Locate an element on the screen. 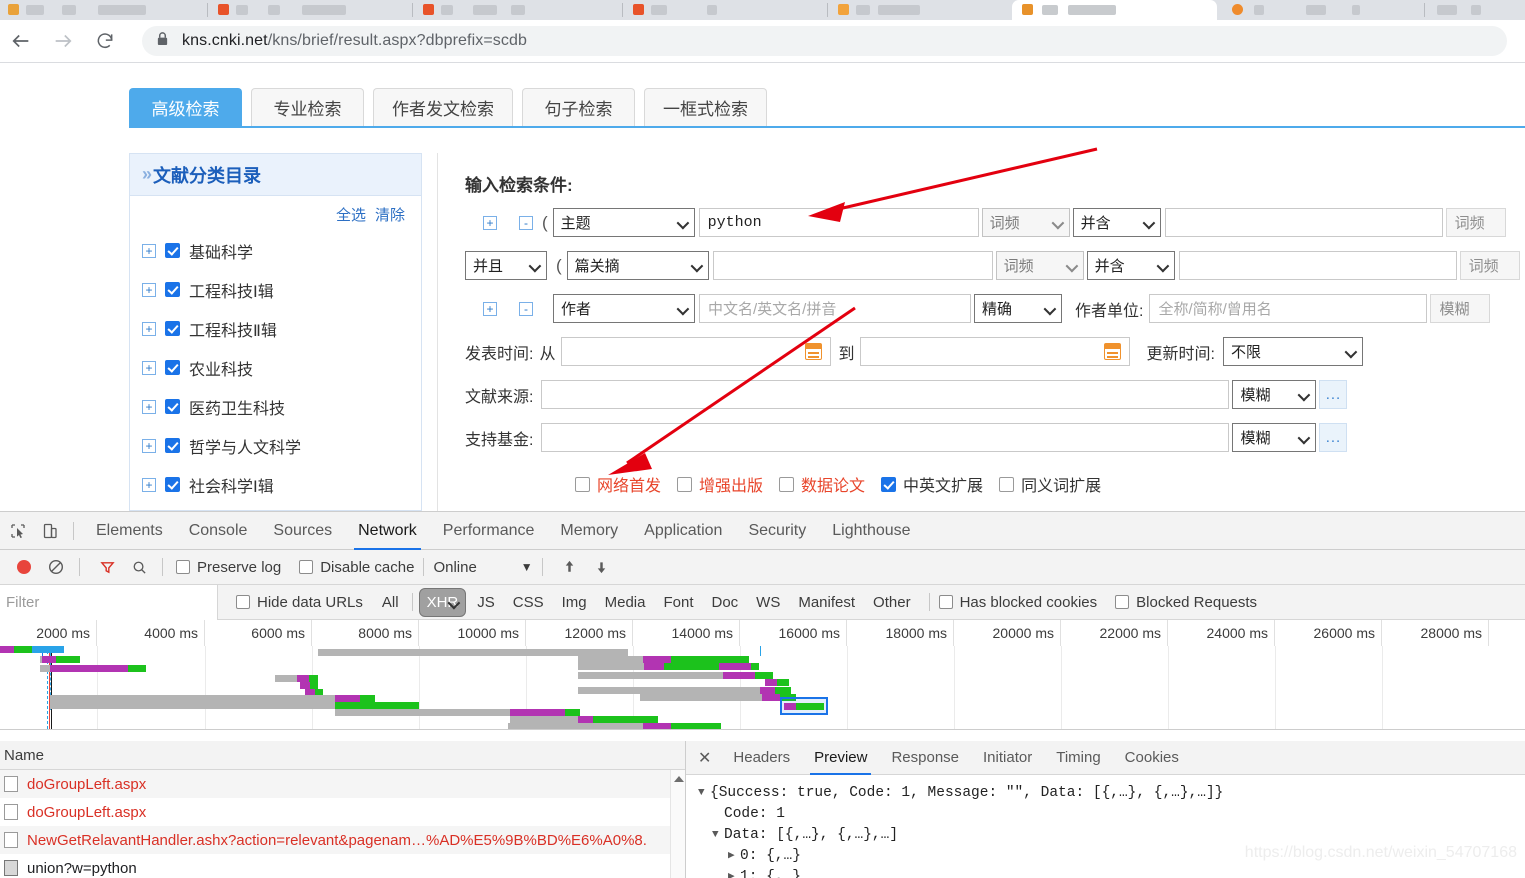 This screenshot has width=1525, height=878. option-synonym-expand: 同义词扩展 is located at coordinates (1050, 484).